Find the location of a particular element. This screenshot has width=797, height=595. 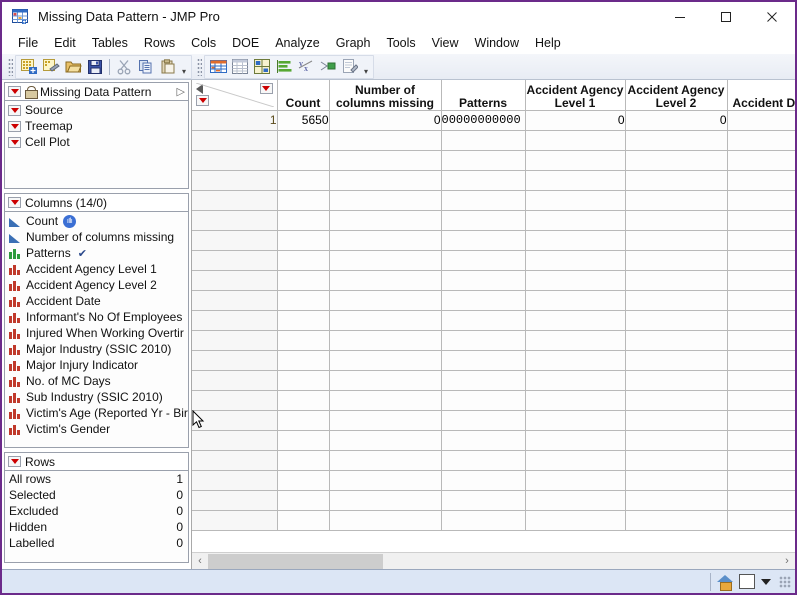

menu-help: Help is located at coordinates (548, 43).